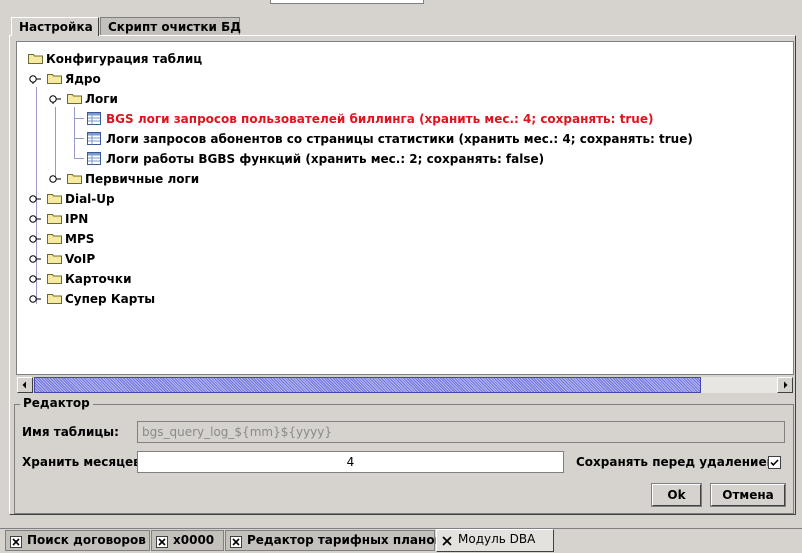 The height and width of the screenshot is (553, 802). I want to click on tree-node-module-label: IPN, so click(77, 219).